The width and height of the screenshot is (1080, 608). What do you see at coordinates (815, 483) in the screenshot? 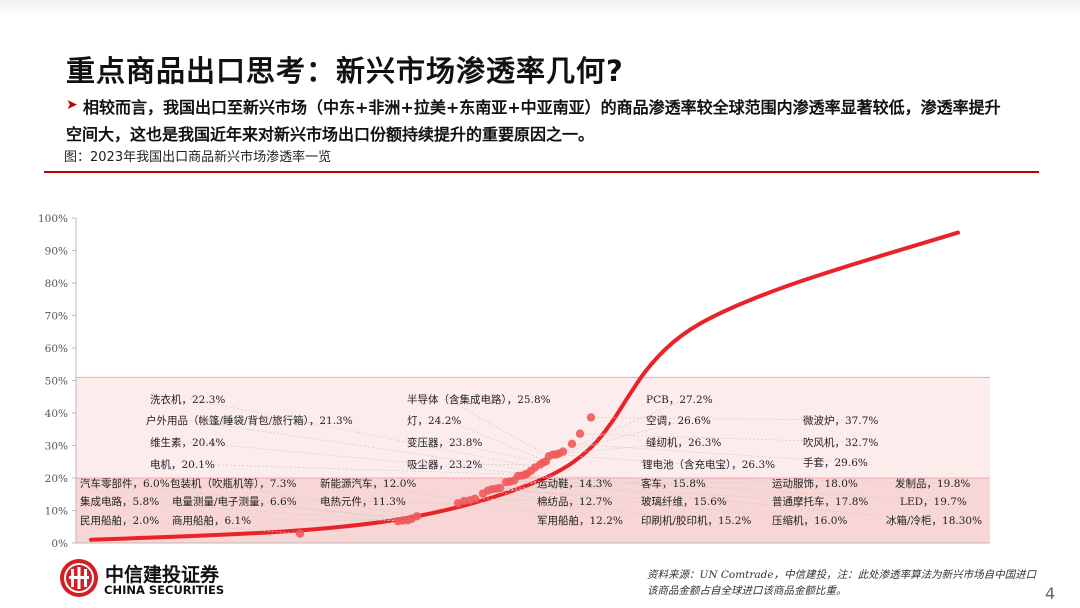
I see `data-label: 运动服饰，18.0%` at bounding box center [815, 483].